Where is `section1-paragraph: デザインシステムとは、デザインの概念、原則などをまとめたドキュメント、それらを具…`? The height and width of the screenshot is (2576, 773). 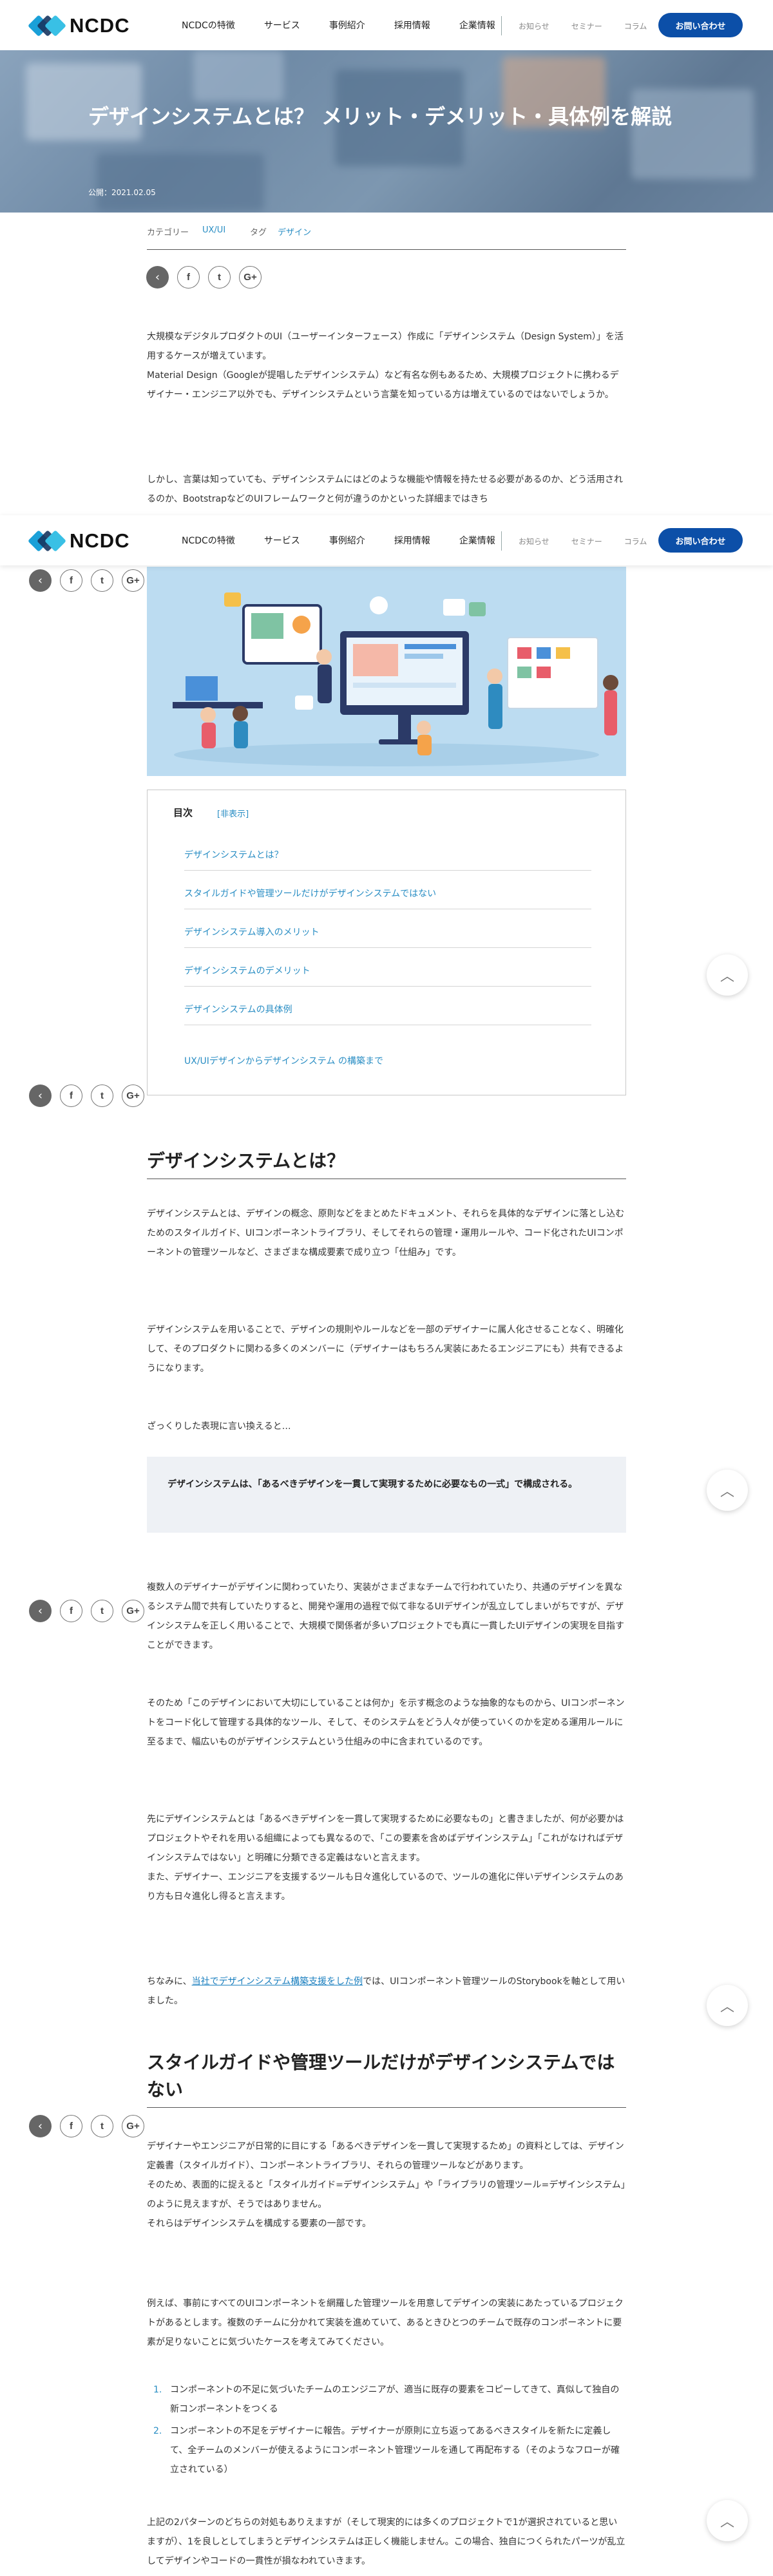
section1-paragraph: デザインシステムとは、デザインの概念、原則などをまとめたドキュメント、それらを具… is located at coordinates (386, 1233).